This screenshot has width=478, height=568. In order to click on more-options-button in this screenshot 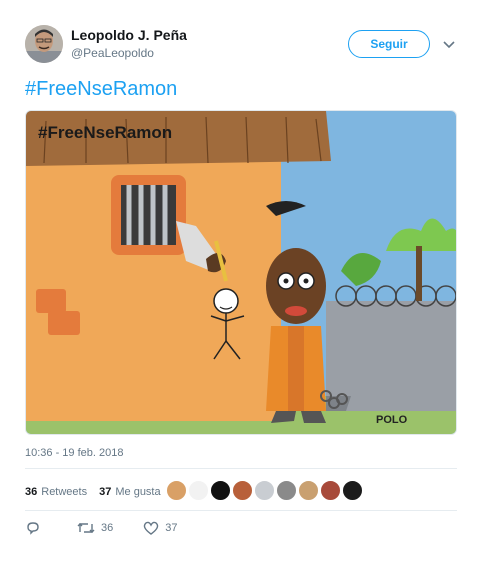, I will do `click(449, 45)`.